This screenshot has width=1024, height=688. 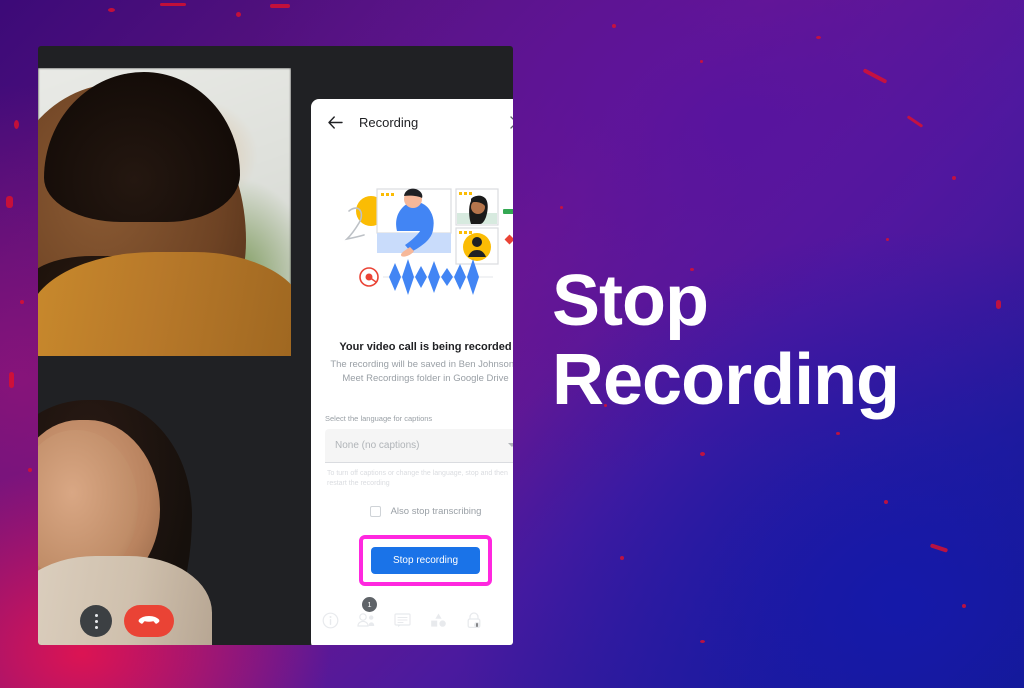 I want to click on meeting-details-icon, so click(x=330, y=620).